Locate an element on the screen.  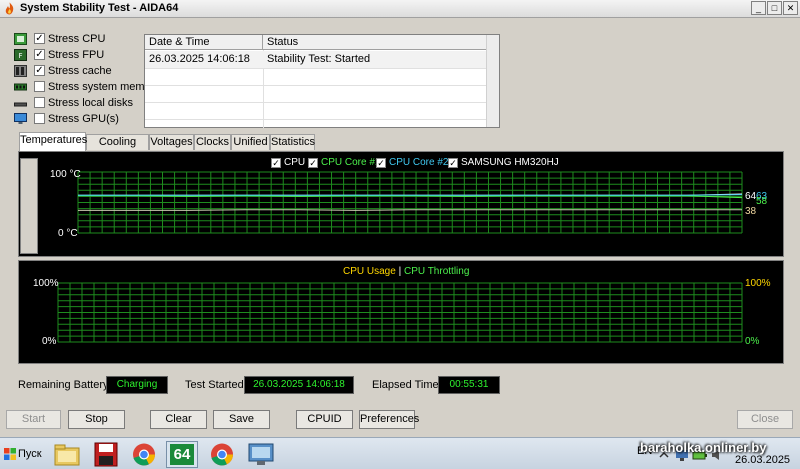
test-started-value: 26.03.2025 14:06:18 is located at coordinates (299, 385).